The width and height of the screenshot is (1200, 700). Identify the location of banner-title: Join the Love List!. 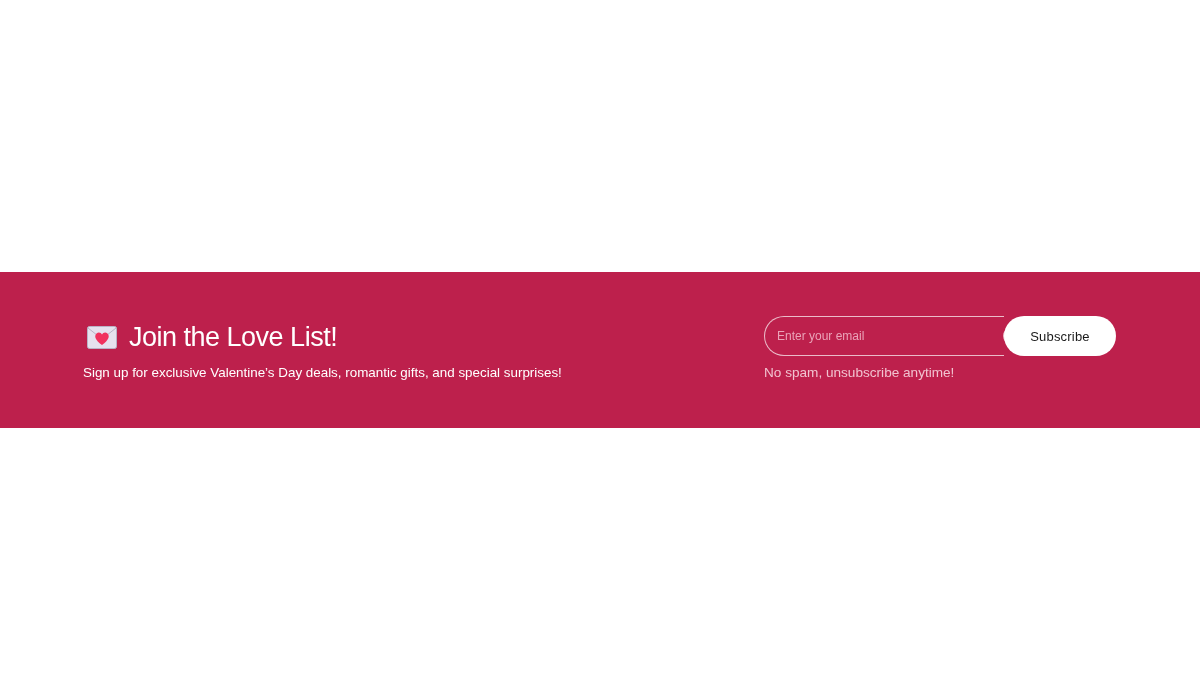
(233, 337).